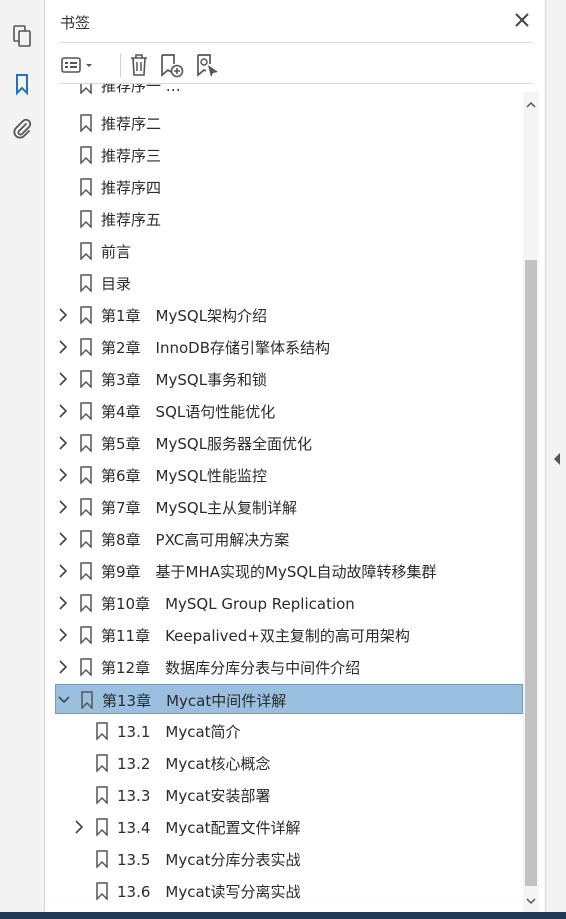 This screenshot has height=919, width=566. Describe the element at coordinates (289, 699) in the screenshot. I see `tree-item: 第13章 Mycat中间件详解` at that location.